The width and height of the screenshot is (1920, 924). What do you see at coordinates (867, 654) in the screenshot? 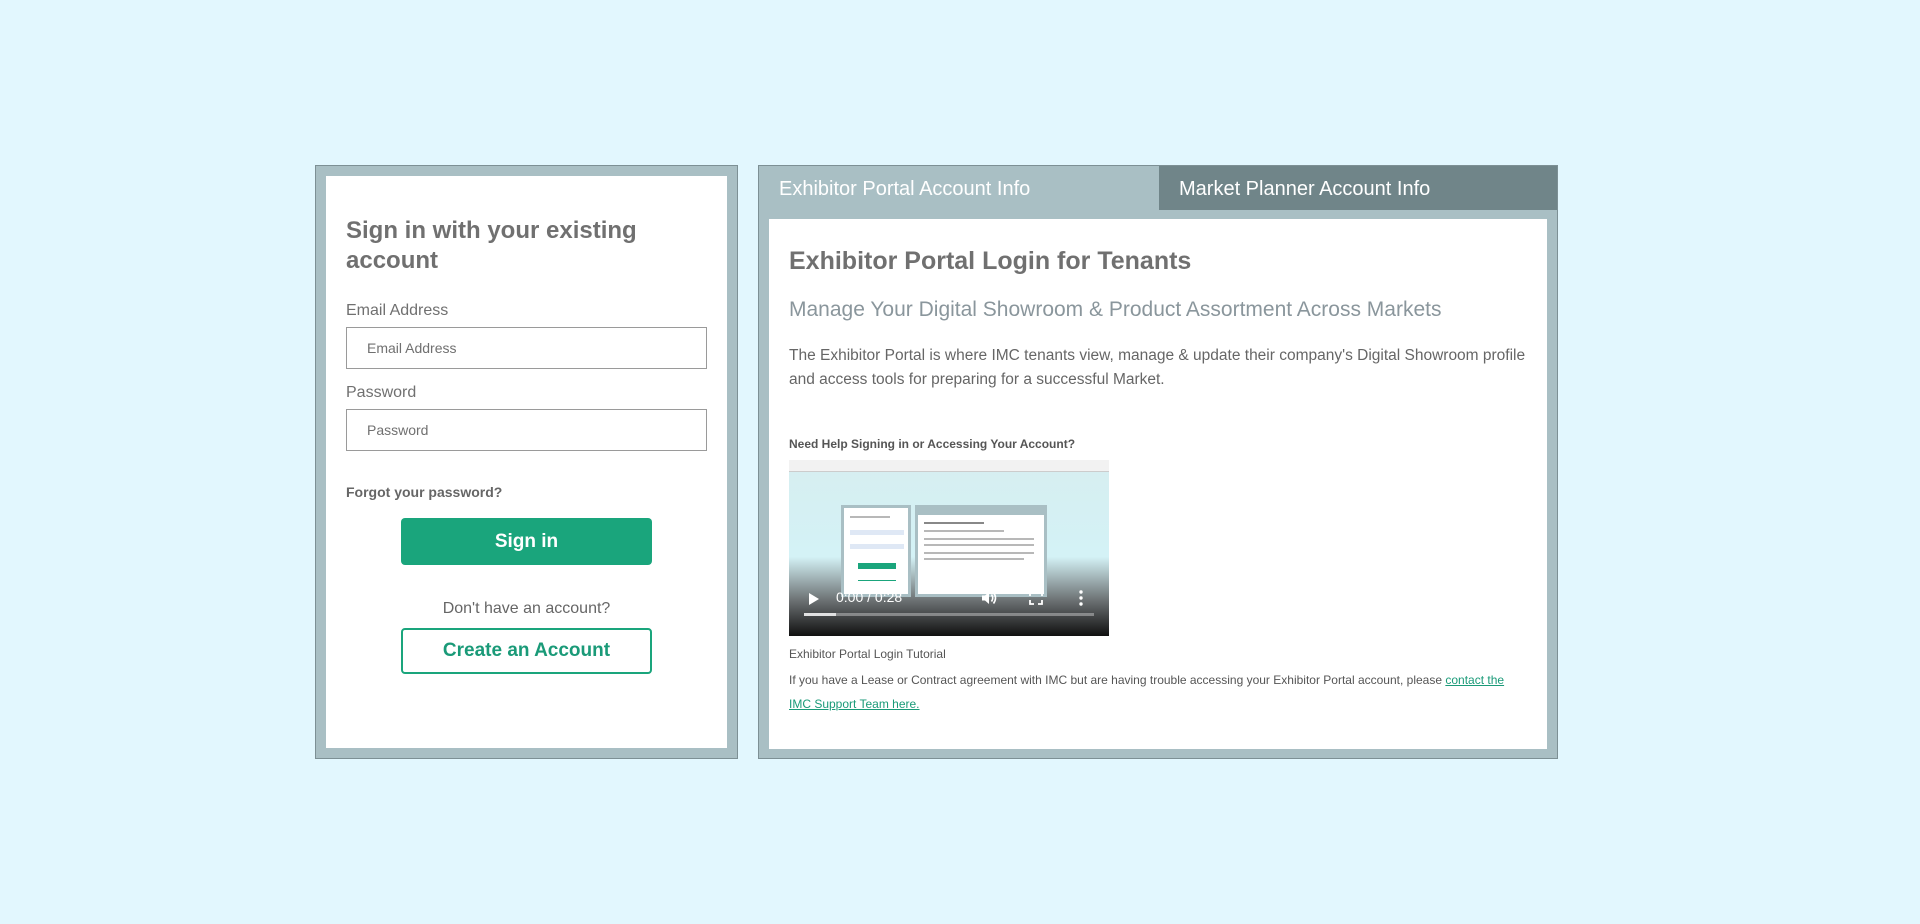
I see `video-caption: Exhibitor Portal Login Tutorial` at bounding box center [867, 654].